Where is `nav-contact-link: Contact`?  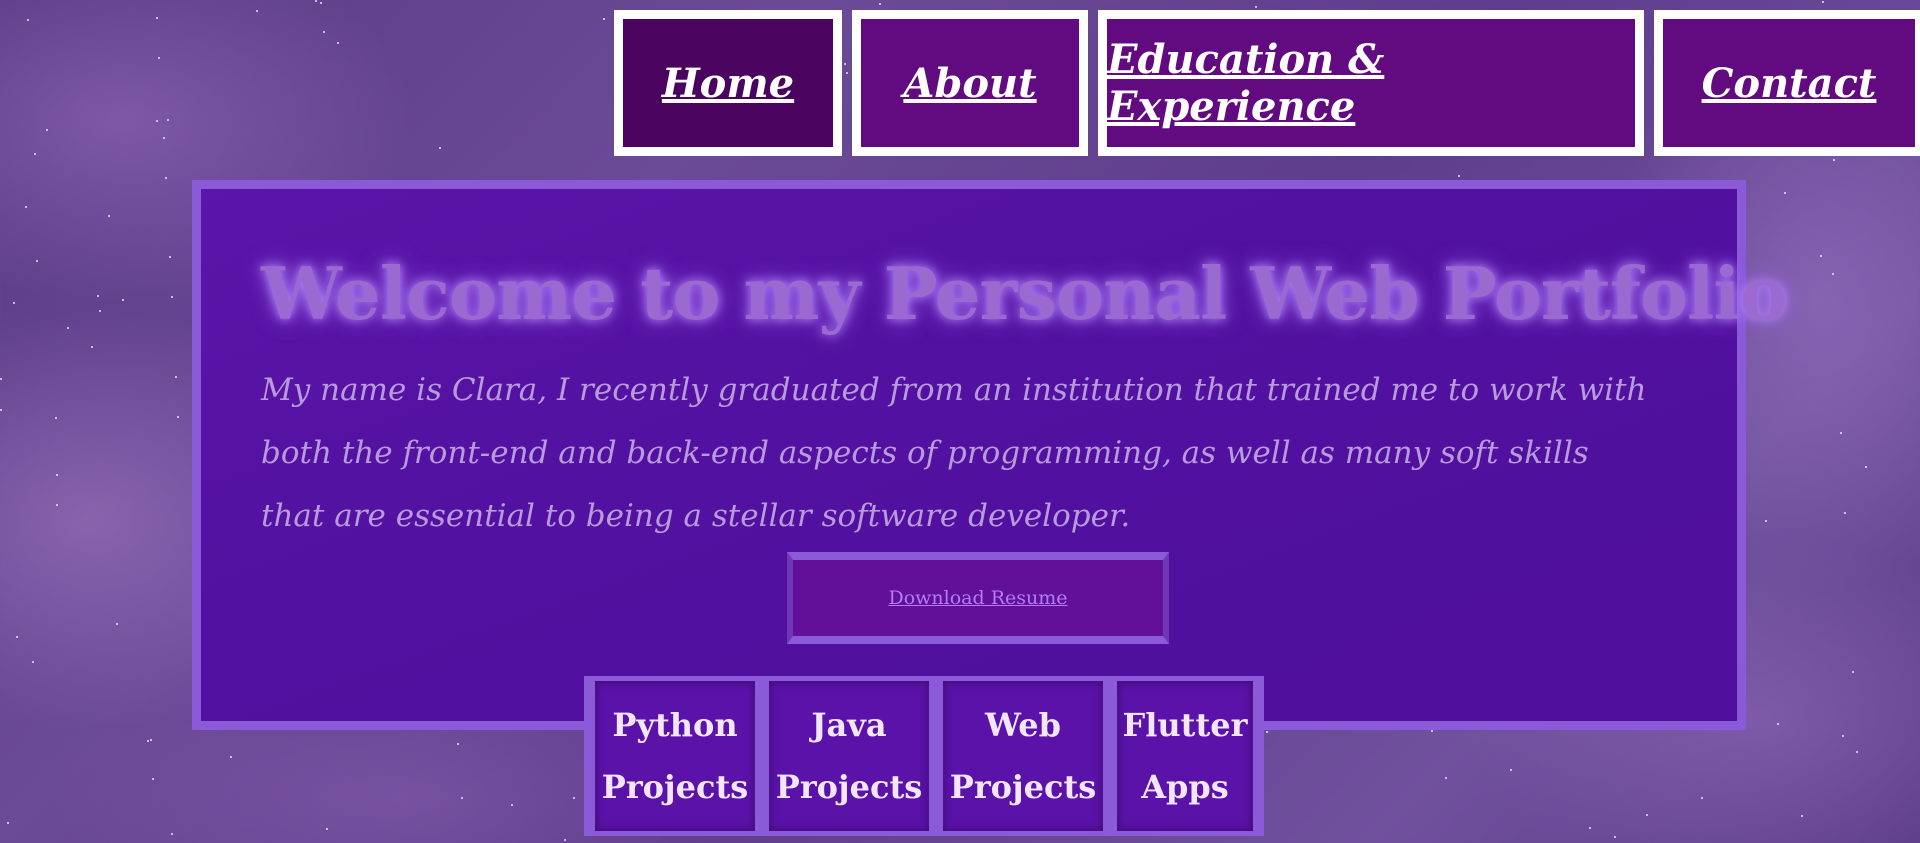
nav-contact-link: Contact is located at coordinates (1787, 83).